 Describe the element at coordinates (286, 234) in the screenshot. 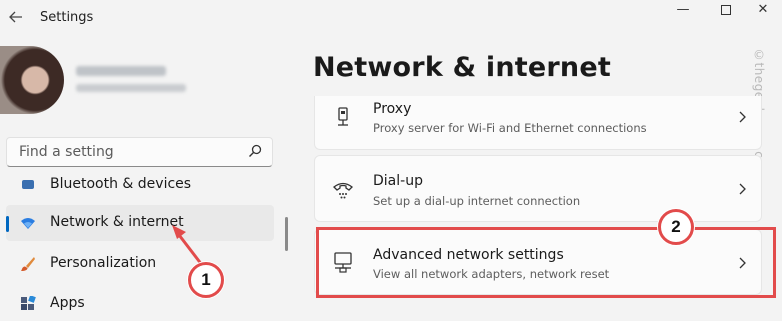

I see `sidebar-scrollbar` at that location.